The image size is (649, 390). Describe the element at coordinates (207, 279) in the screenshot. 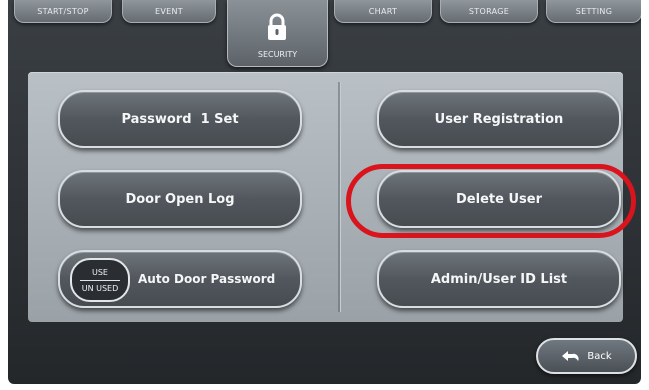

I see `auto-door-password-label: Auto Door Password` at that location.